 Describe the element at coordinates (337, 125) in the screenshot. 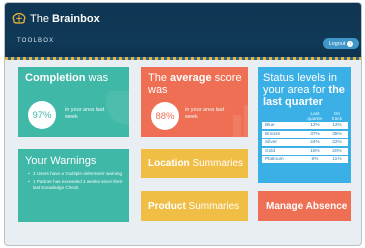

I see `on-track-value: 12%` at that location.